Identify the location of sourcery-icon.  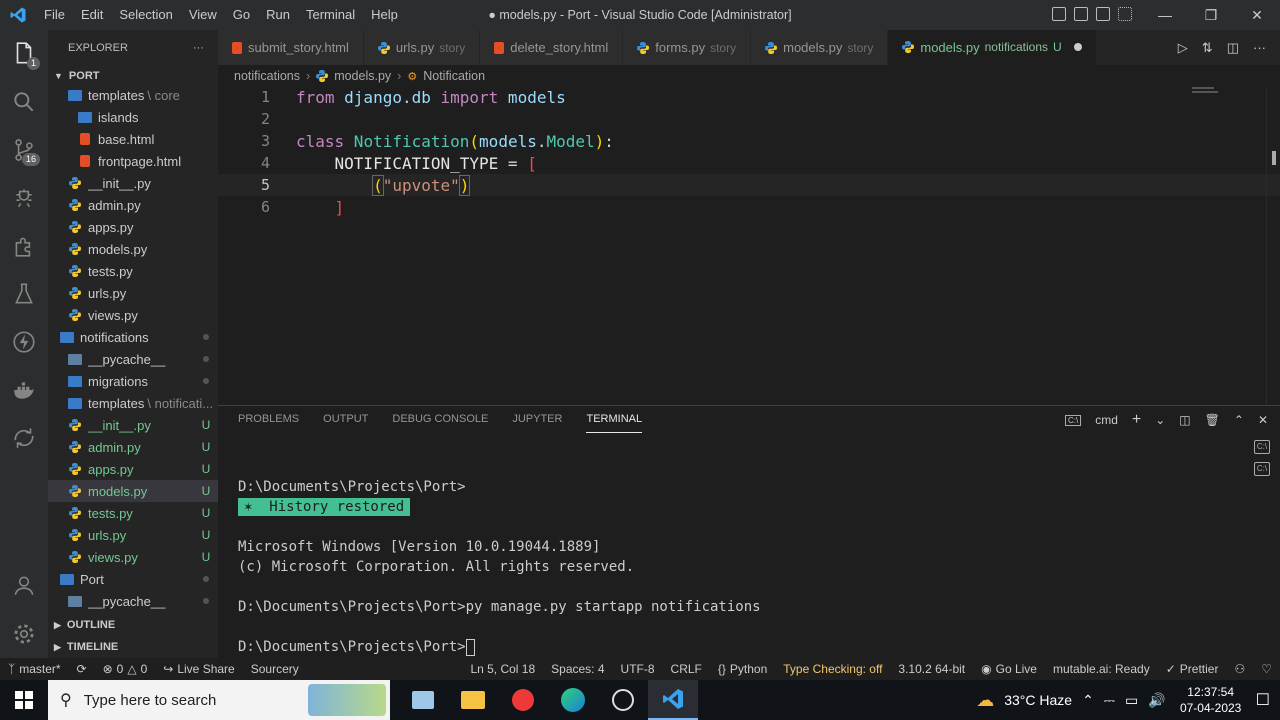
(24, 342).